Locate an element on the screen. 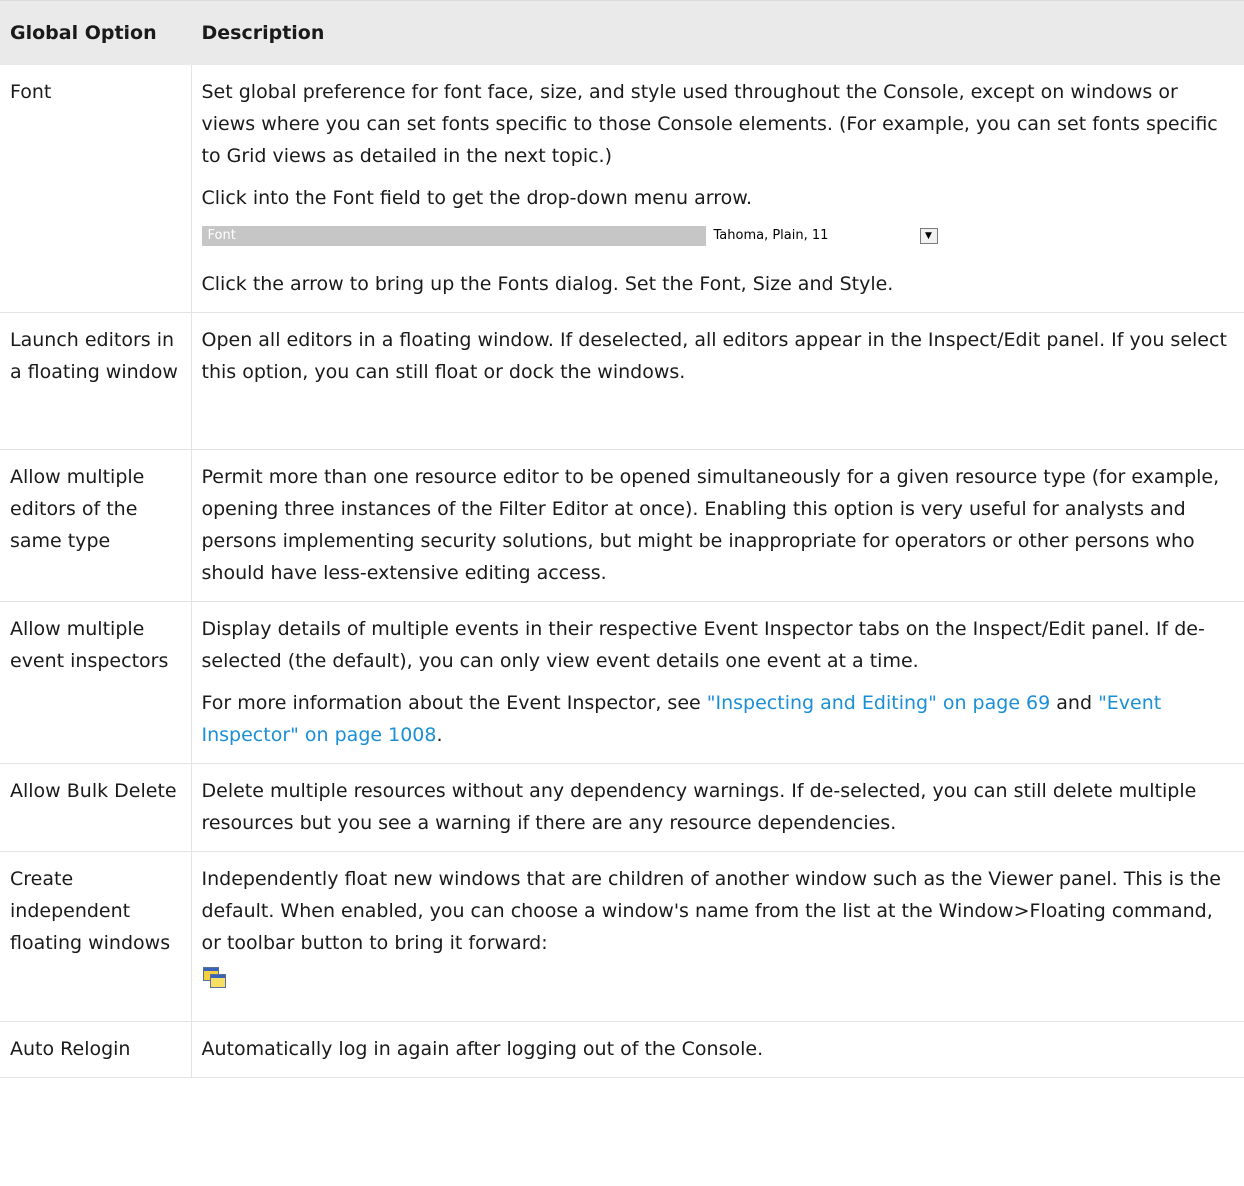 The height and width of the screenshot is (1186, 1244). floating-windows-icon is located at coordinates (214, 977).